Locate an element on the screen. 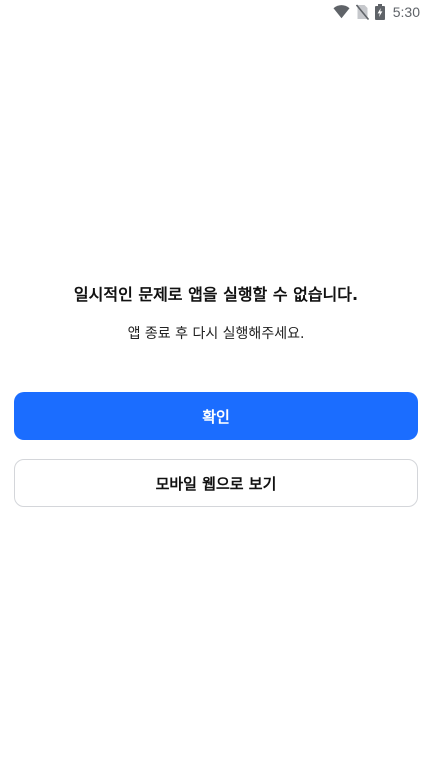 Image resolution: width=432 pixels, height=768 pixels. confirm-button: 확인 is located at coordinates (216, 416).